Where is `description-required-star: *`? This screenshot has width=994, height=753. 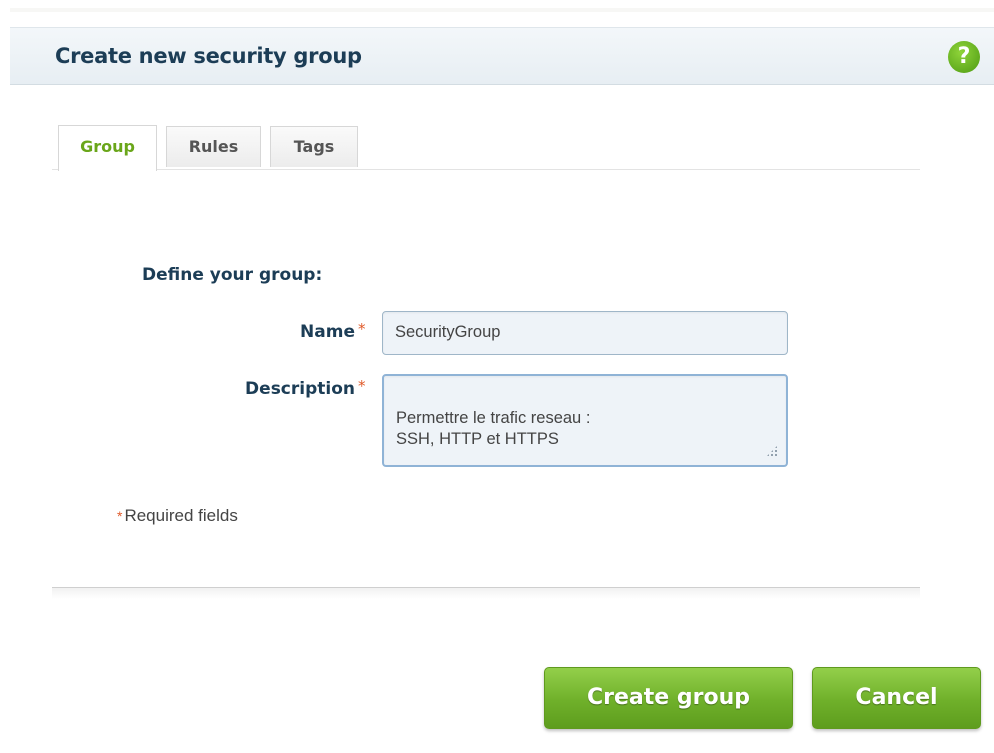
description-required-star: * is located at coordinates (362, 386).